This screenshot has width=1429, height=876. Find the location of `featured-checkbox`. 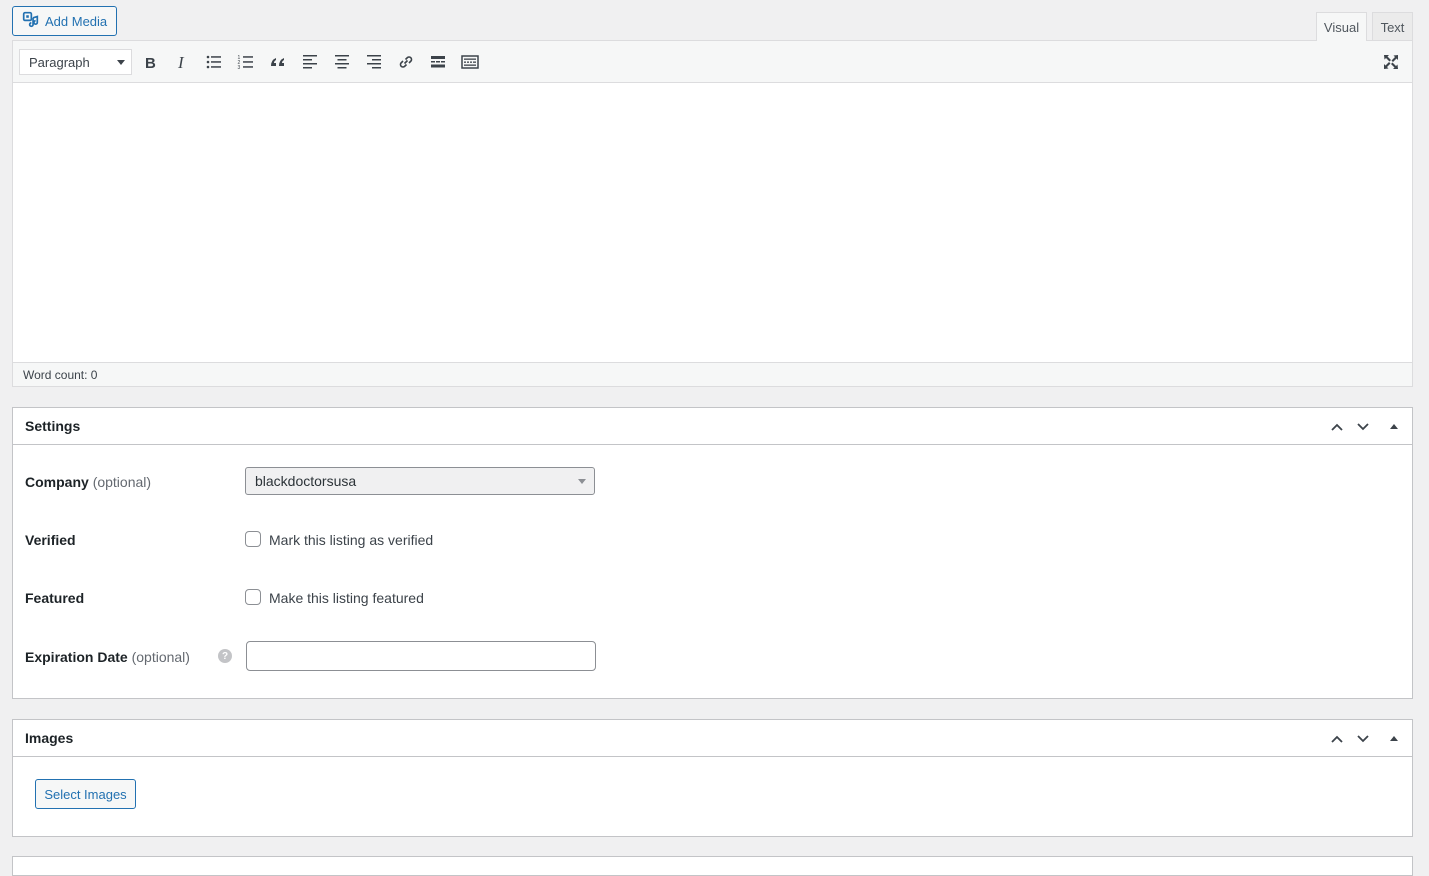

featured-checkbox is located at coordinates (253, 597).